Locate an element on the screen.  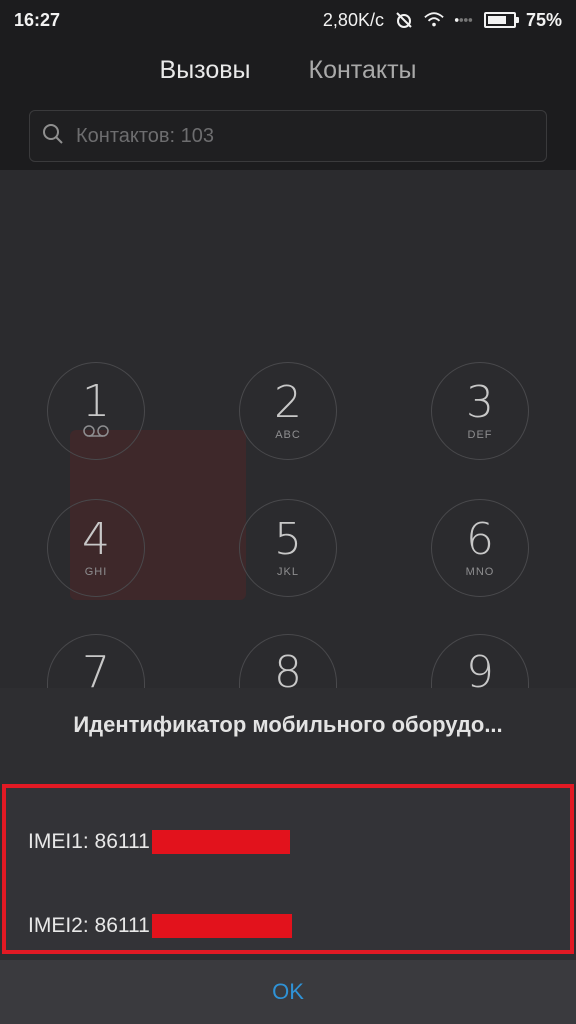
dial-key-2: 2 ABC is located at coordinates (288, 411).